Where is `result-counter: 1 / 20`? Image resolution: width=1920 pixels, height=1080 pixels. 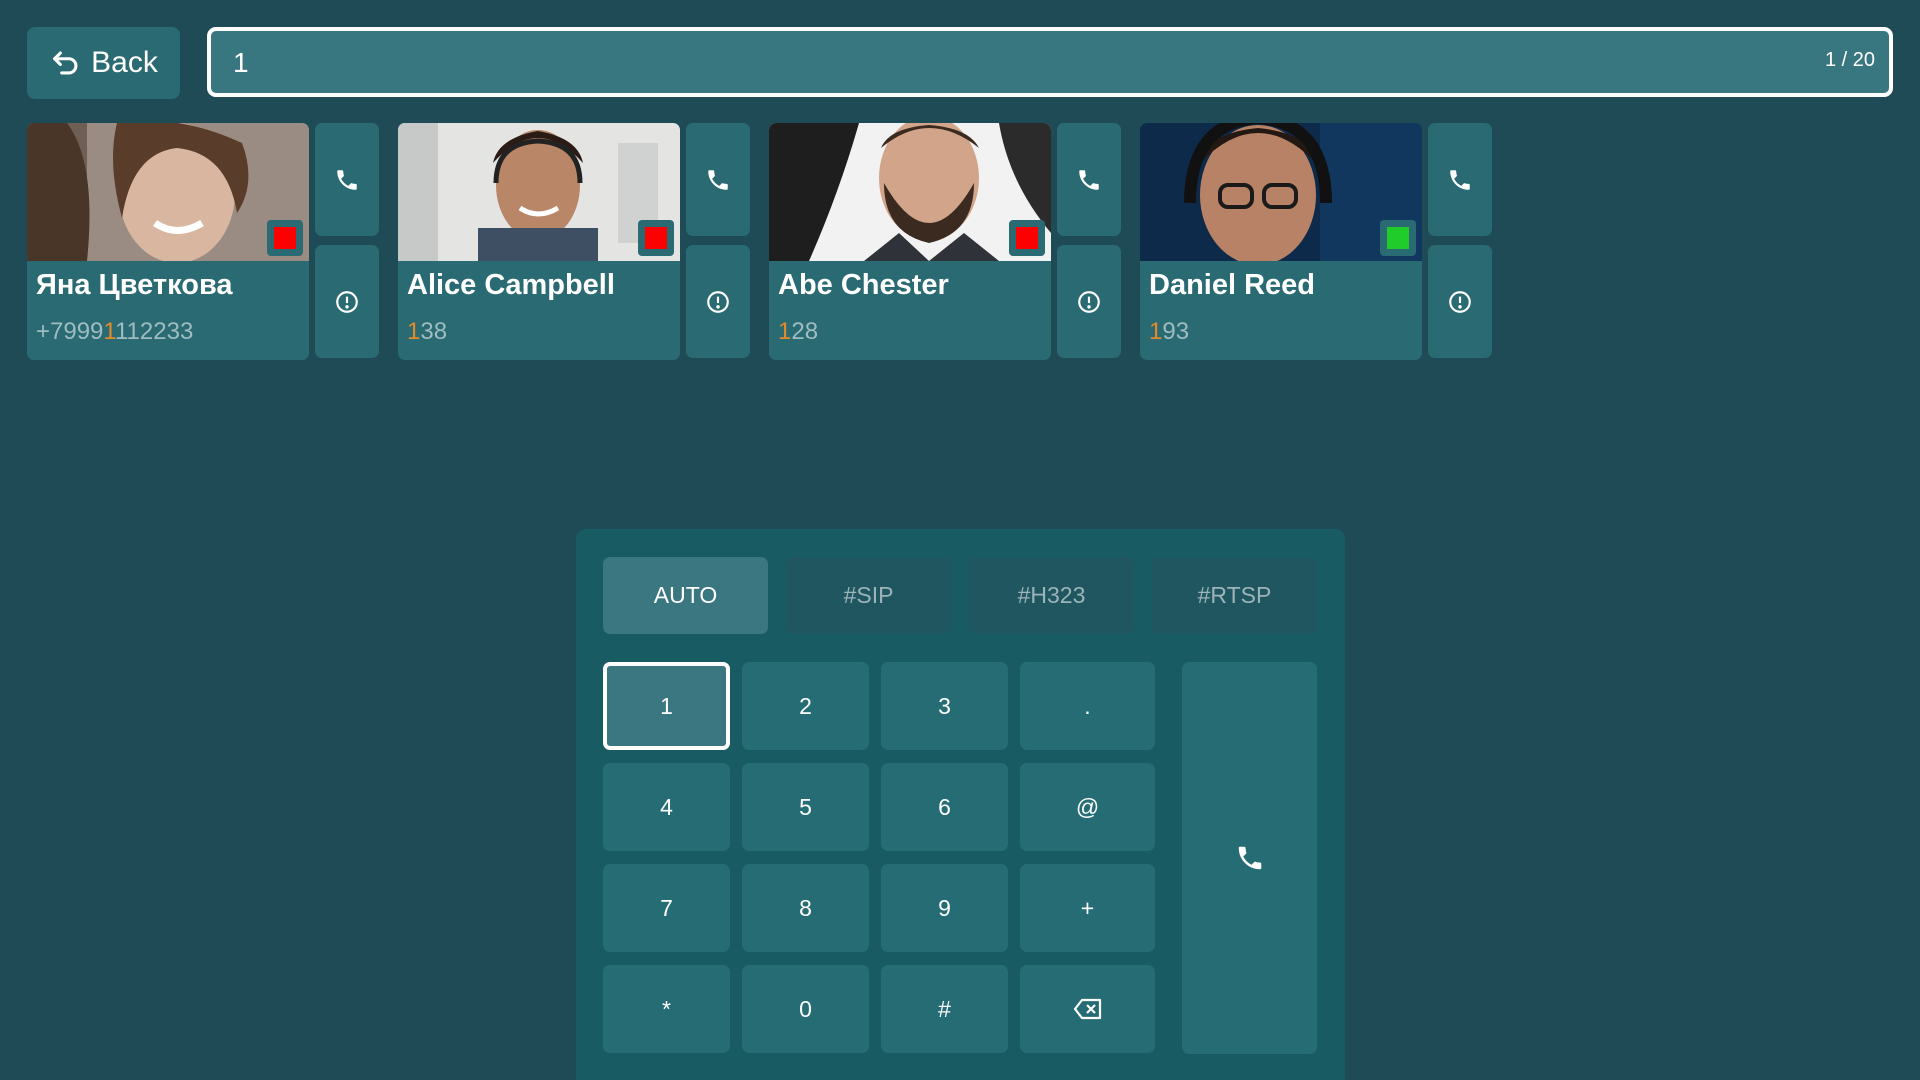
result-counter: 1 / 20 is located at coordinates (1849, 60).